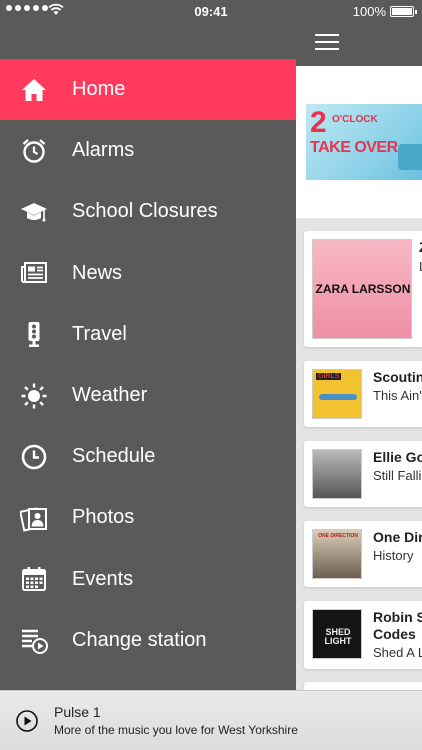  I want to click on album-art-text: GIRLS, so click(329, 376).